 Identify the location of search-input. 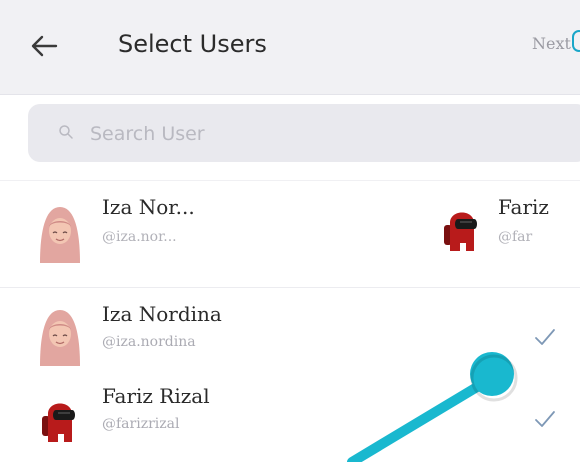
(310, 134).